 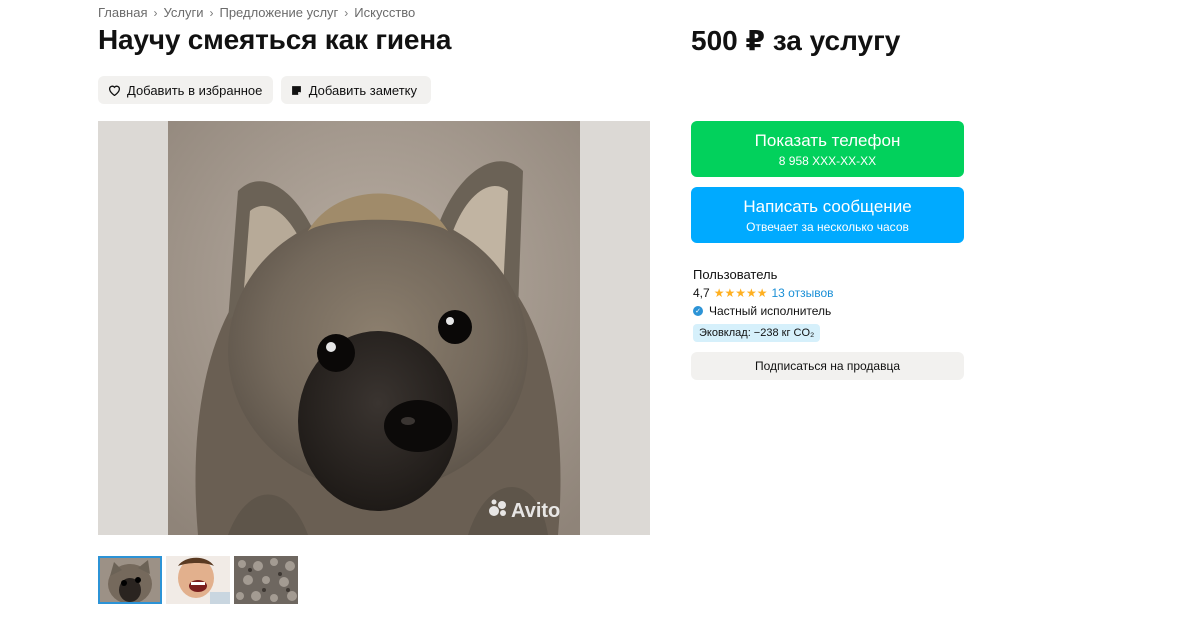 What do you see at coordinates (114, 90) in the screenshot?
I see `heart-icon` at bounding box center [114, 90].